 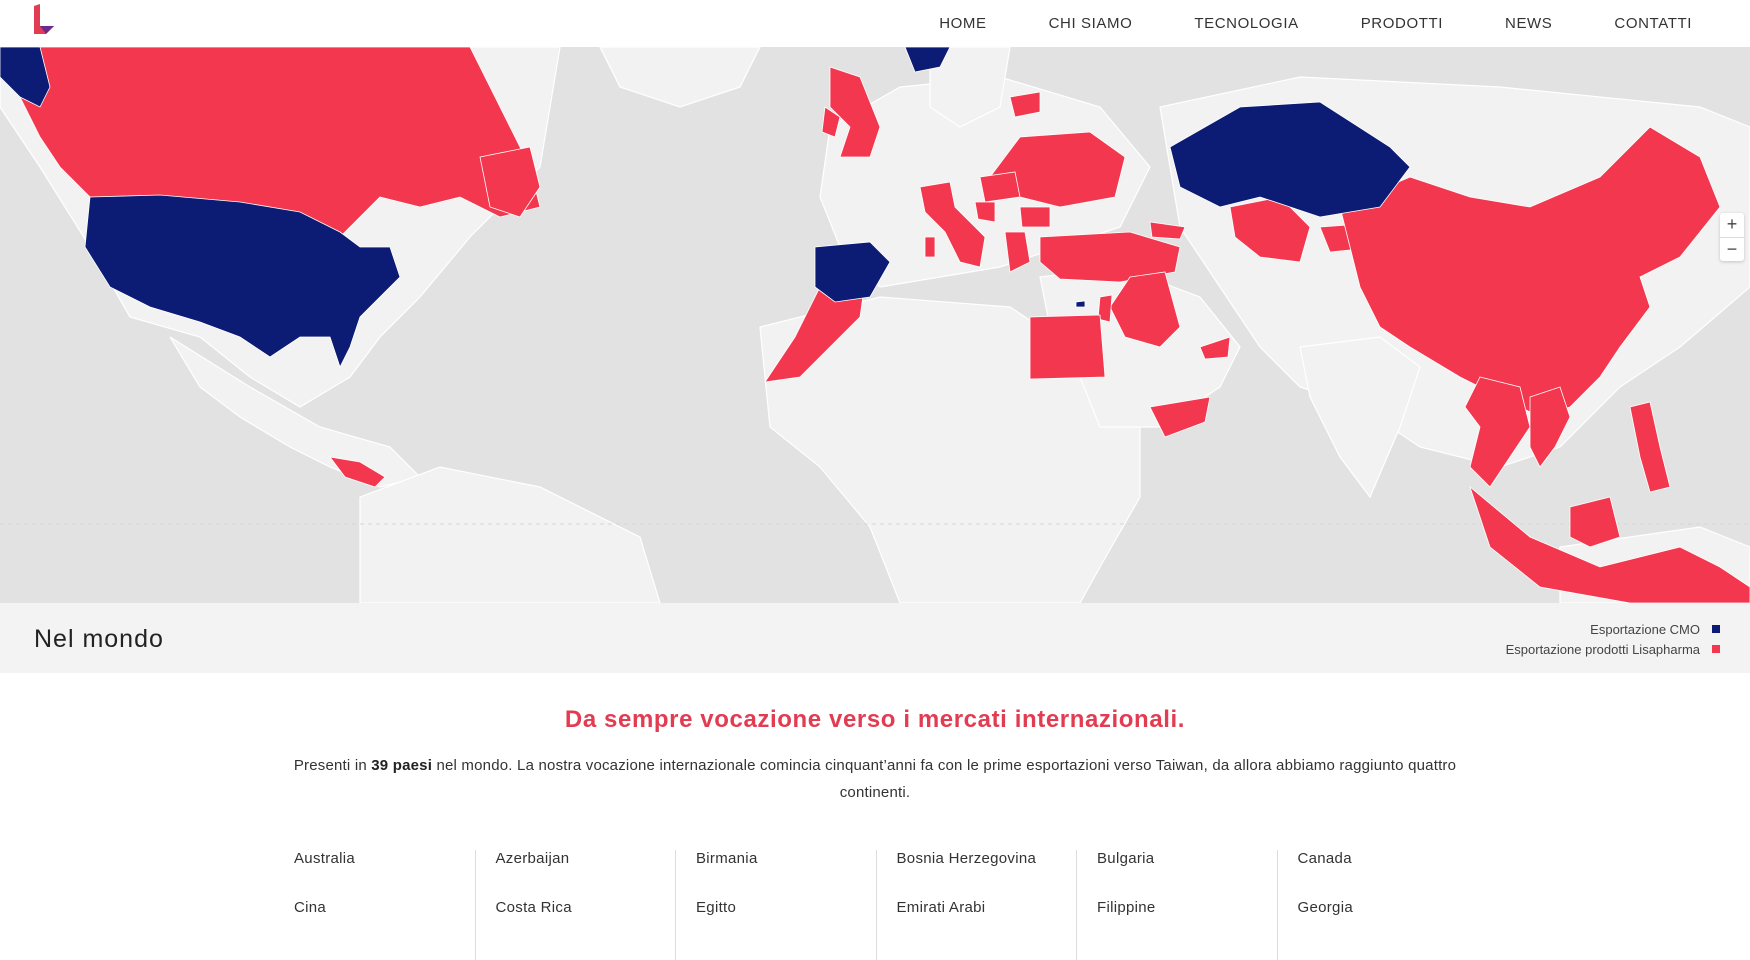 What do you see at coordinates (985, 212) in the screenshot?
I see `country-bosnia` at bounding box center [985, 212].